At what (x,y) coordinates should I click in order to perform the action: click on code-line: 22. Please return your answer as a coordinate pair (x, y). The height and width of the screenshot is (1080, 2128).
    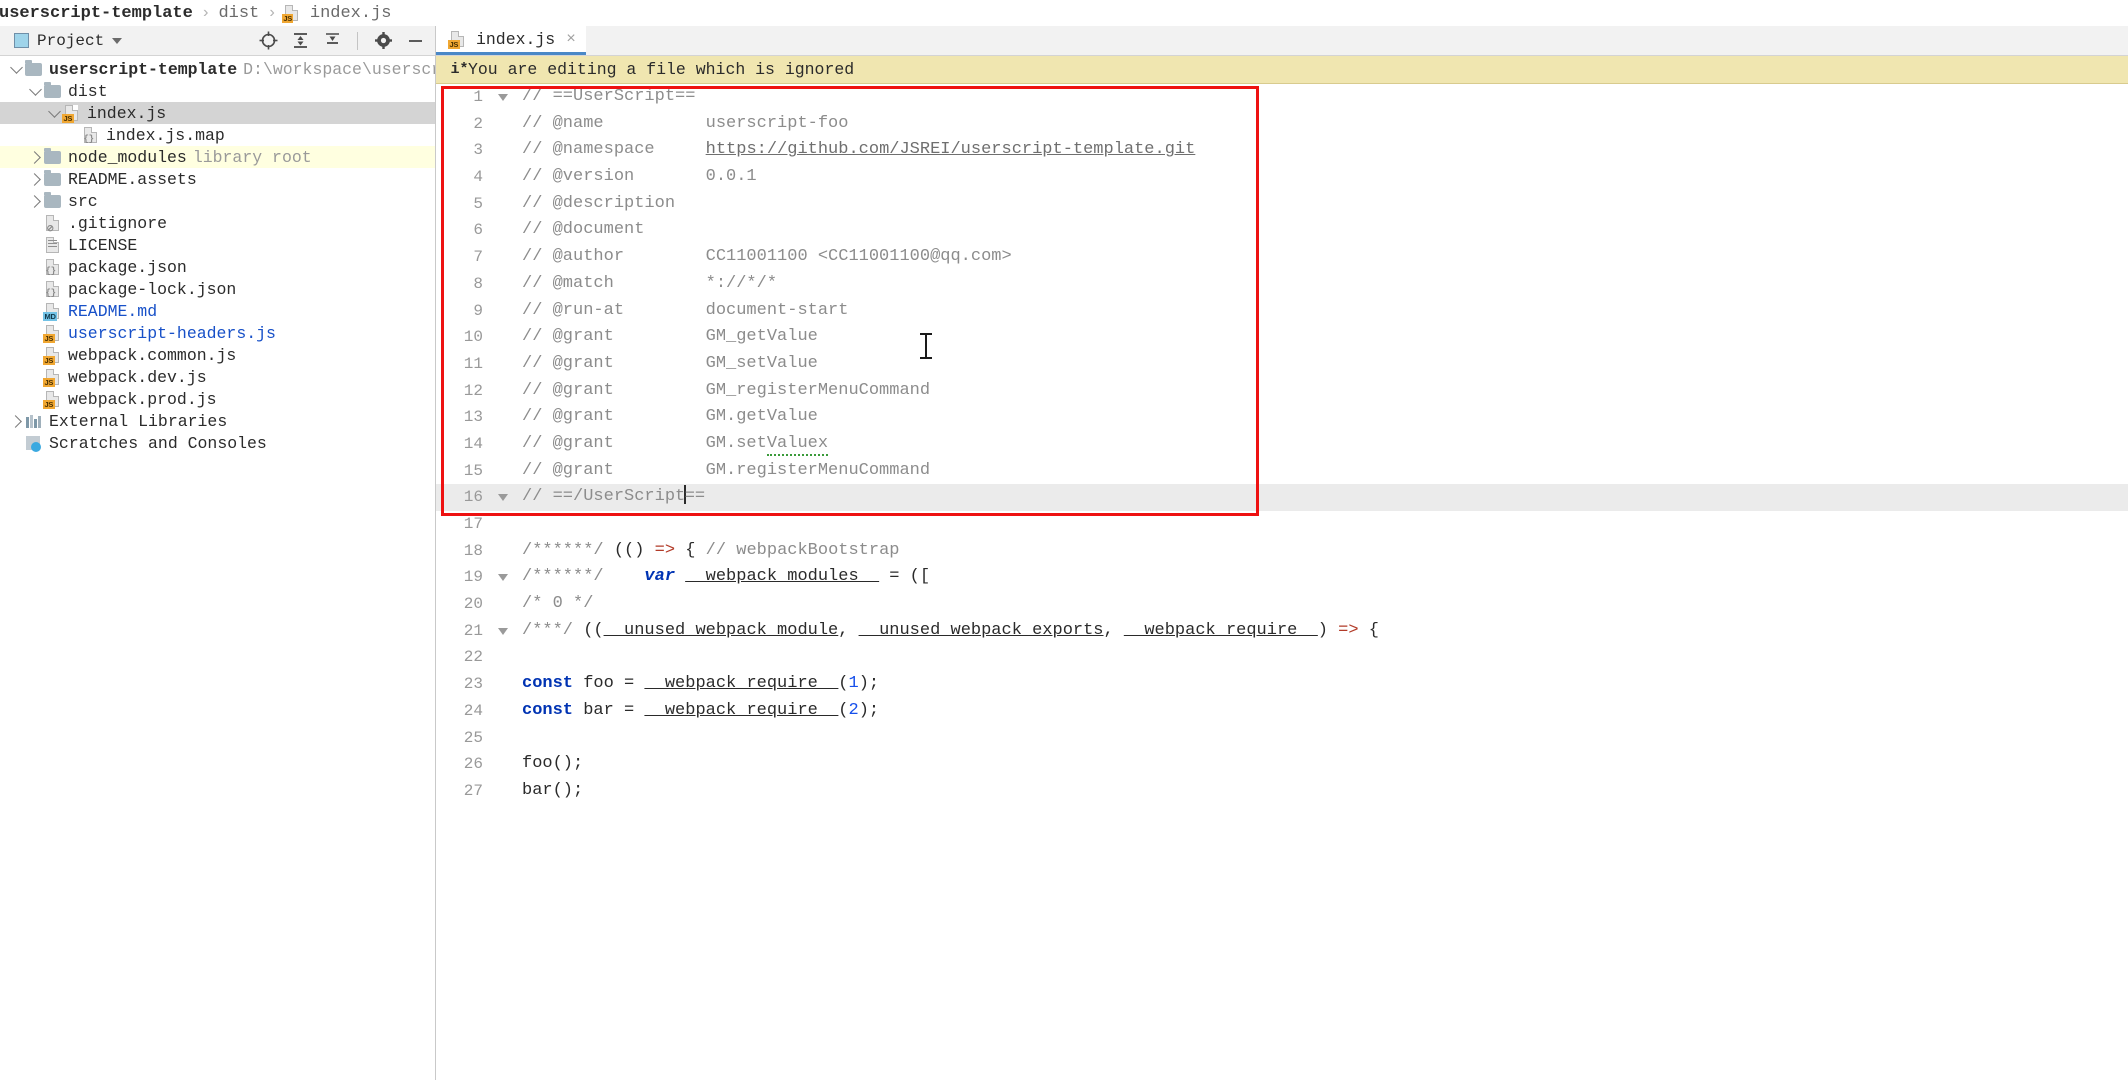
    Looking at the image, I should click on (1282, 657).